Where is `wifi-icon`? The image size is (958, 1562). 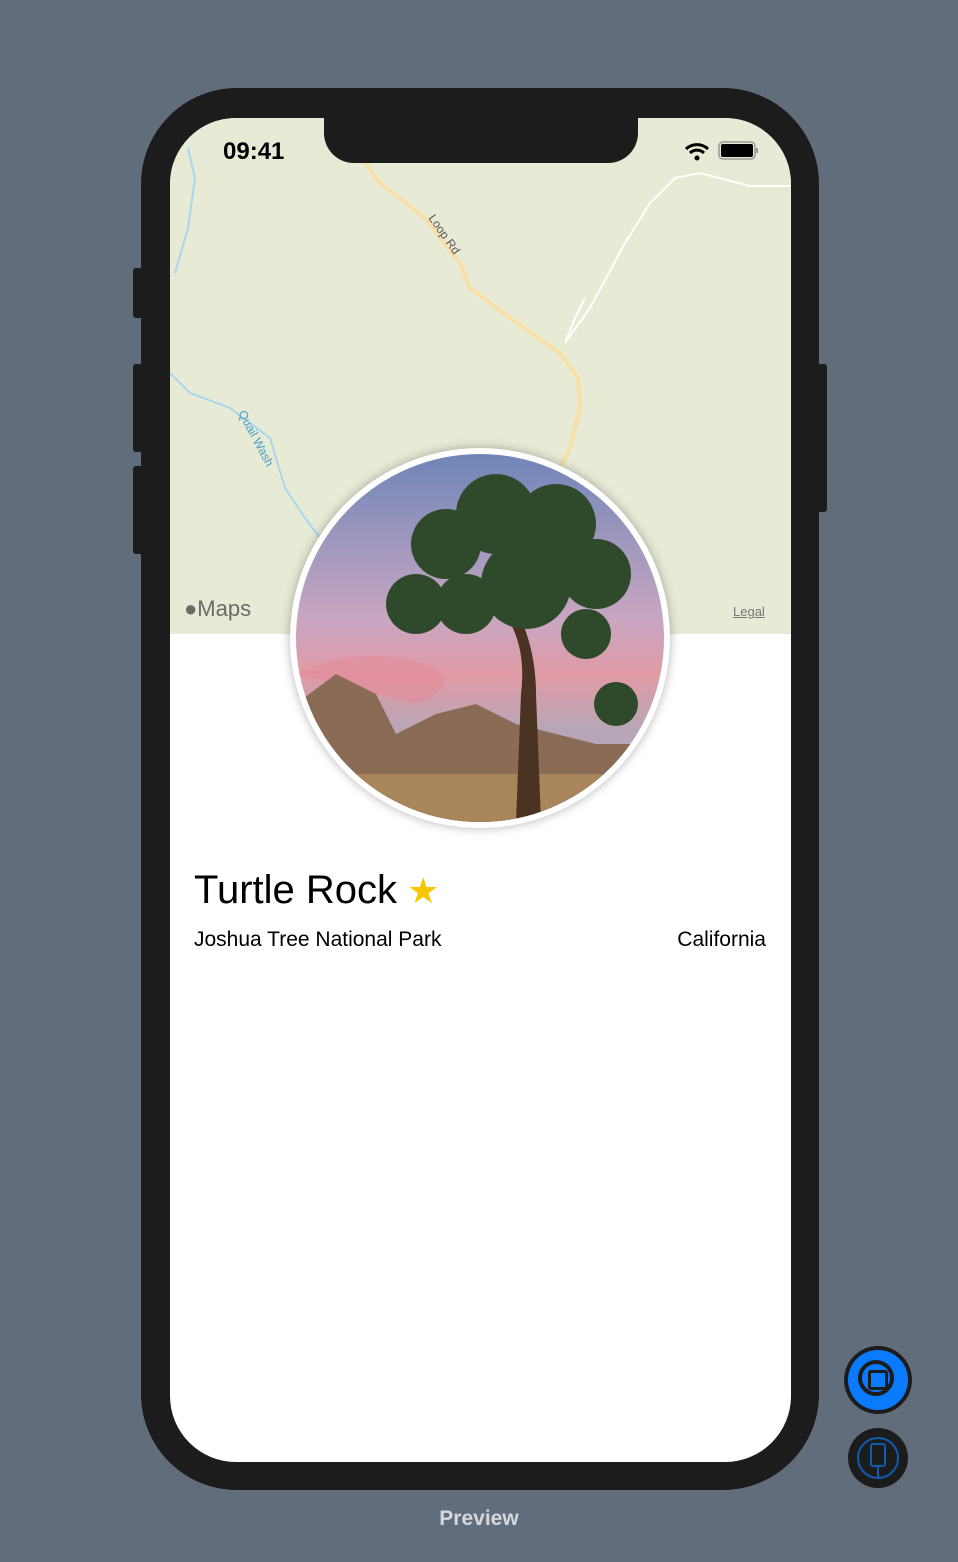 wifi-icon is located at coordinates (697, 152).